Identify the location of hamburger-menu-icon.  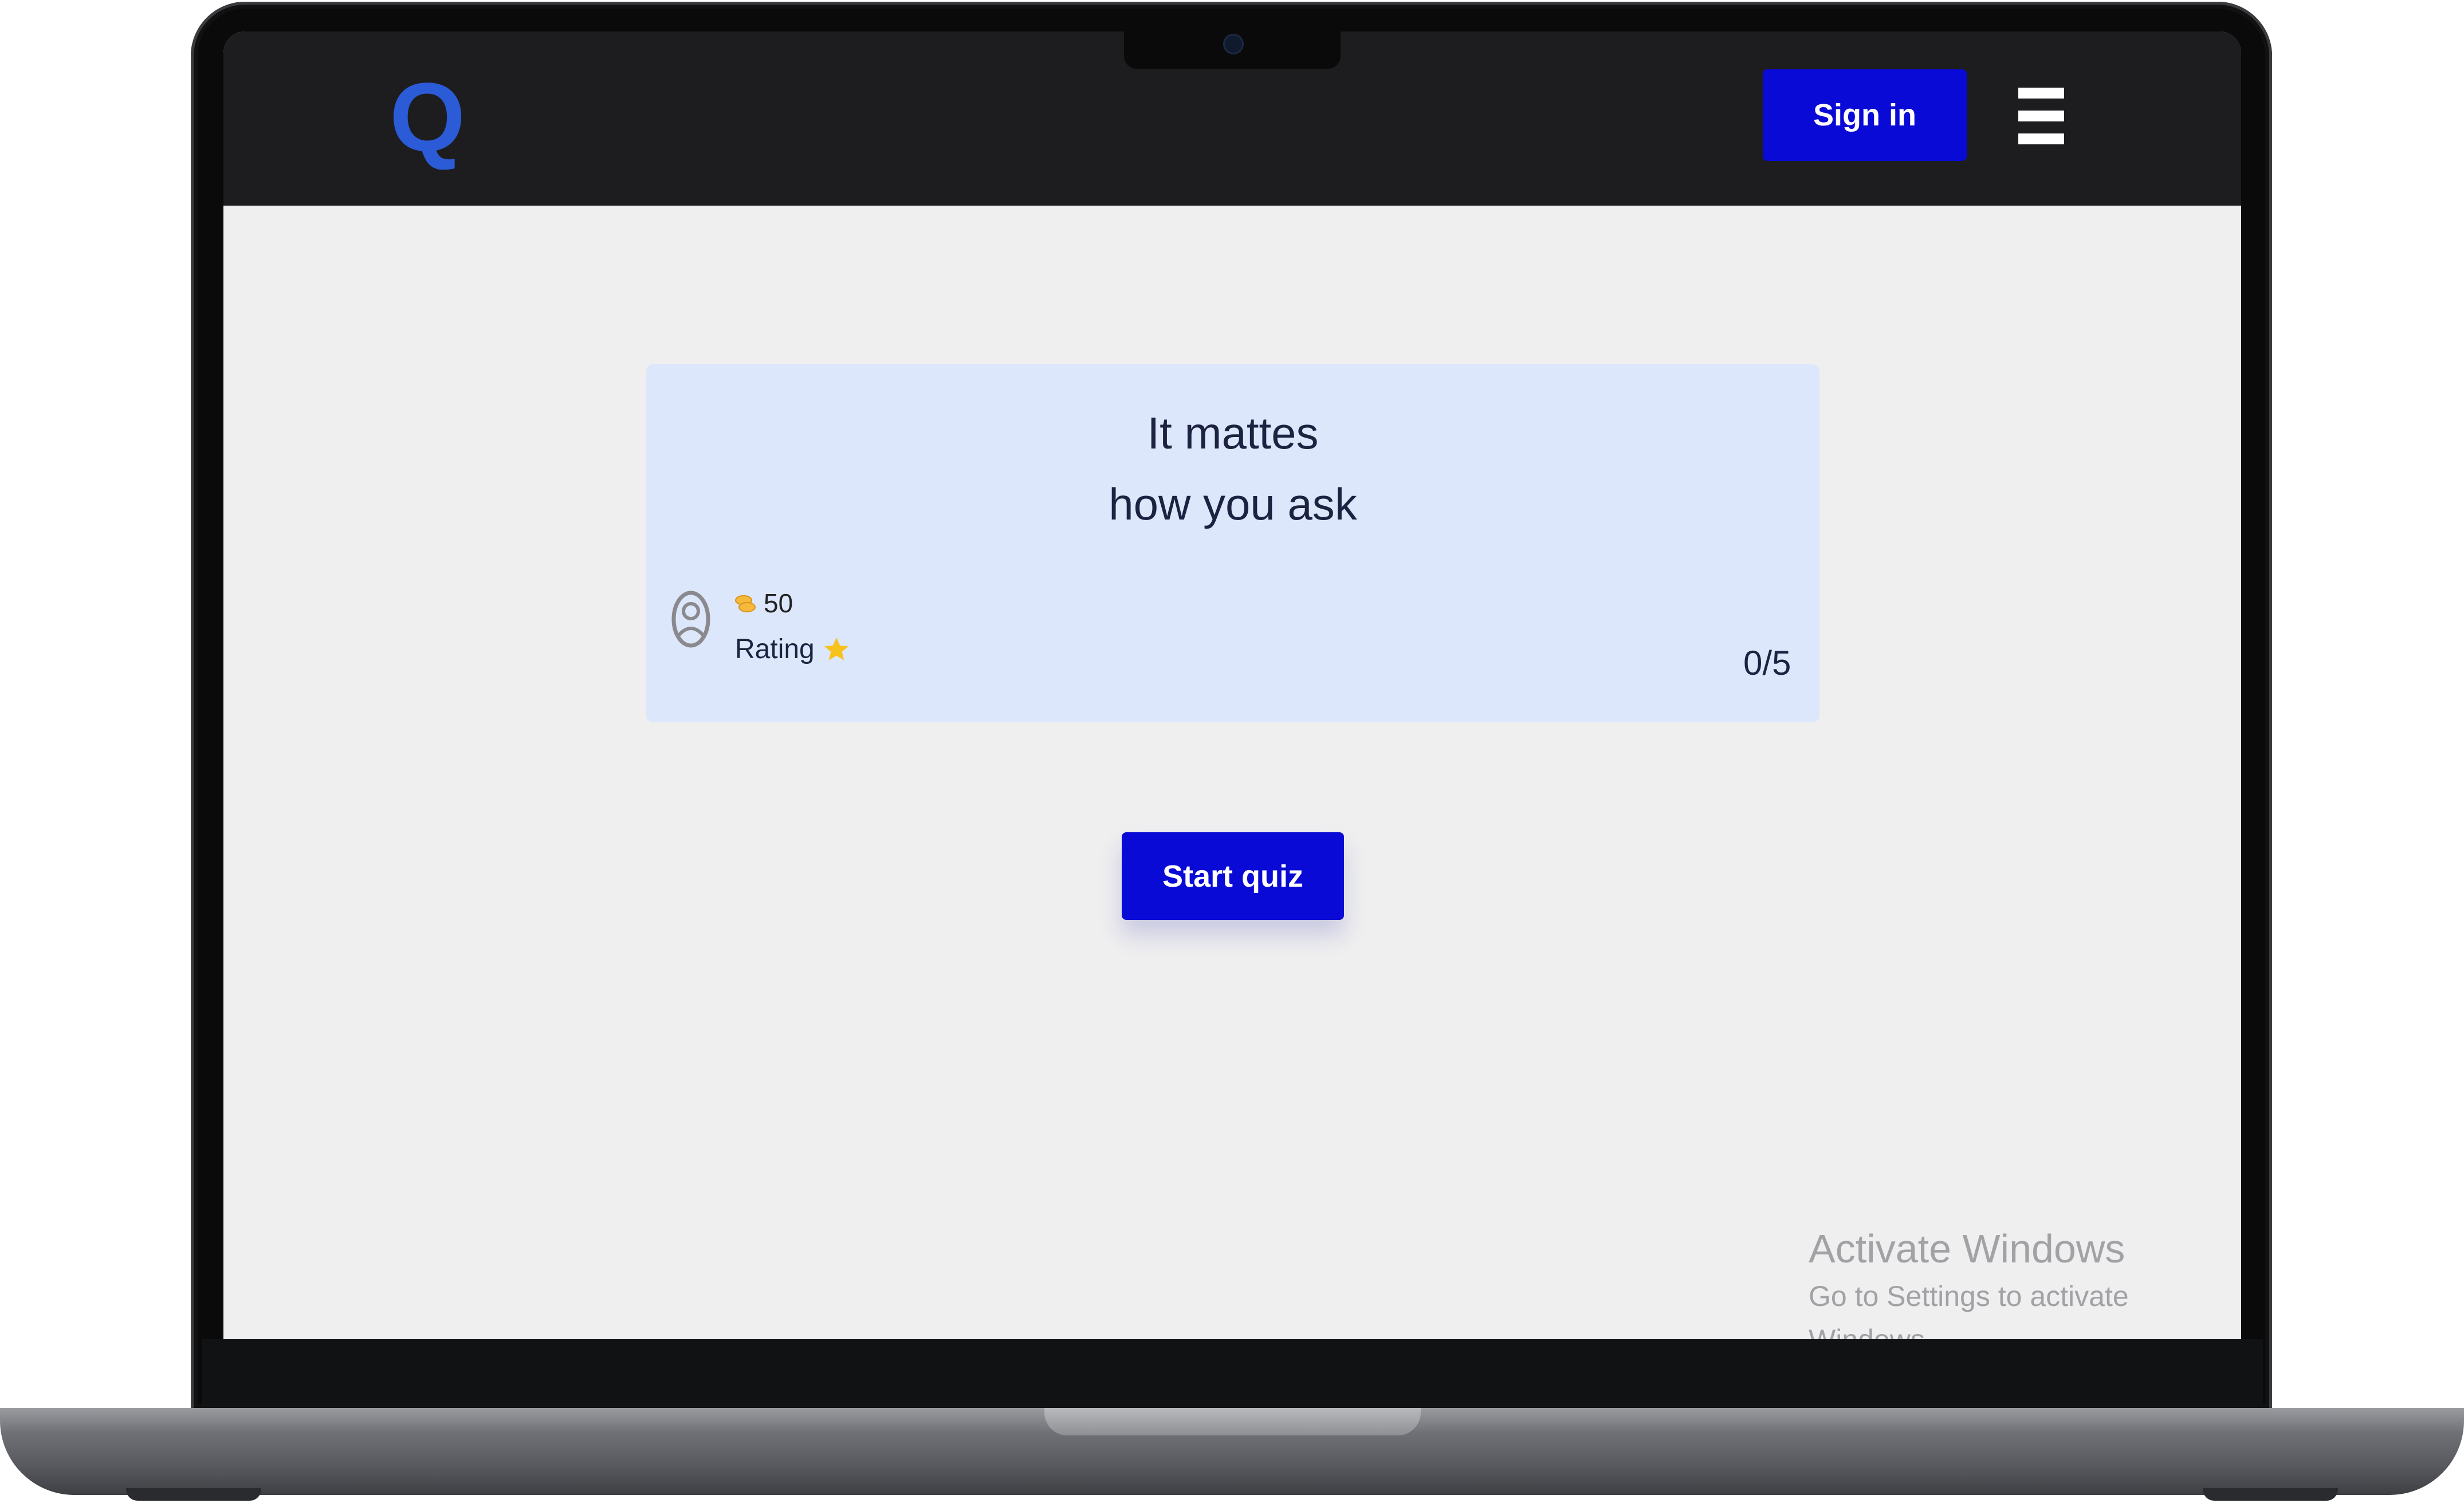
(2041, 116).